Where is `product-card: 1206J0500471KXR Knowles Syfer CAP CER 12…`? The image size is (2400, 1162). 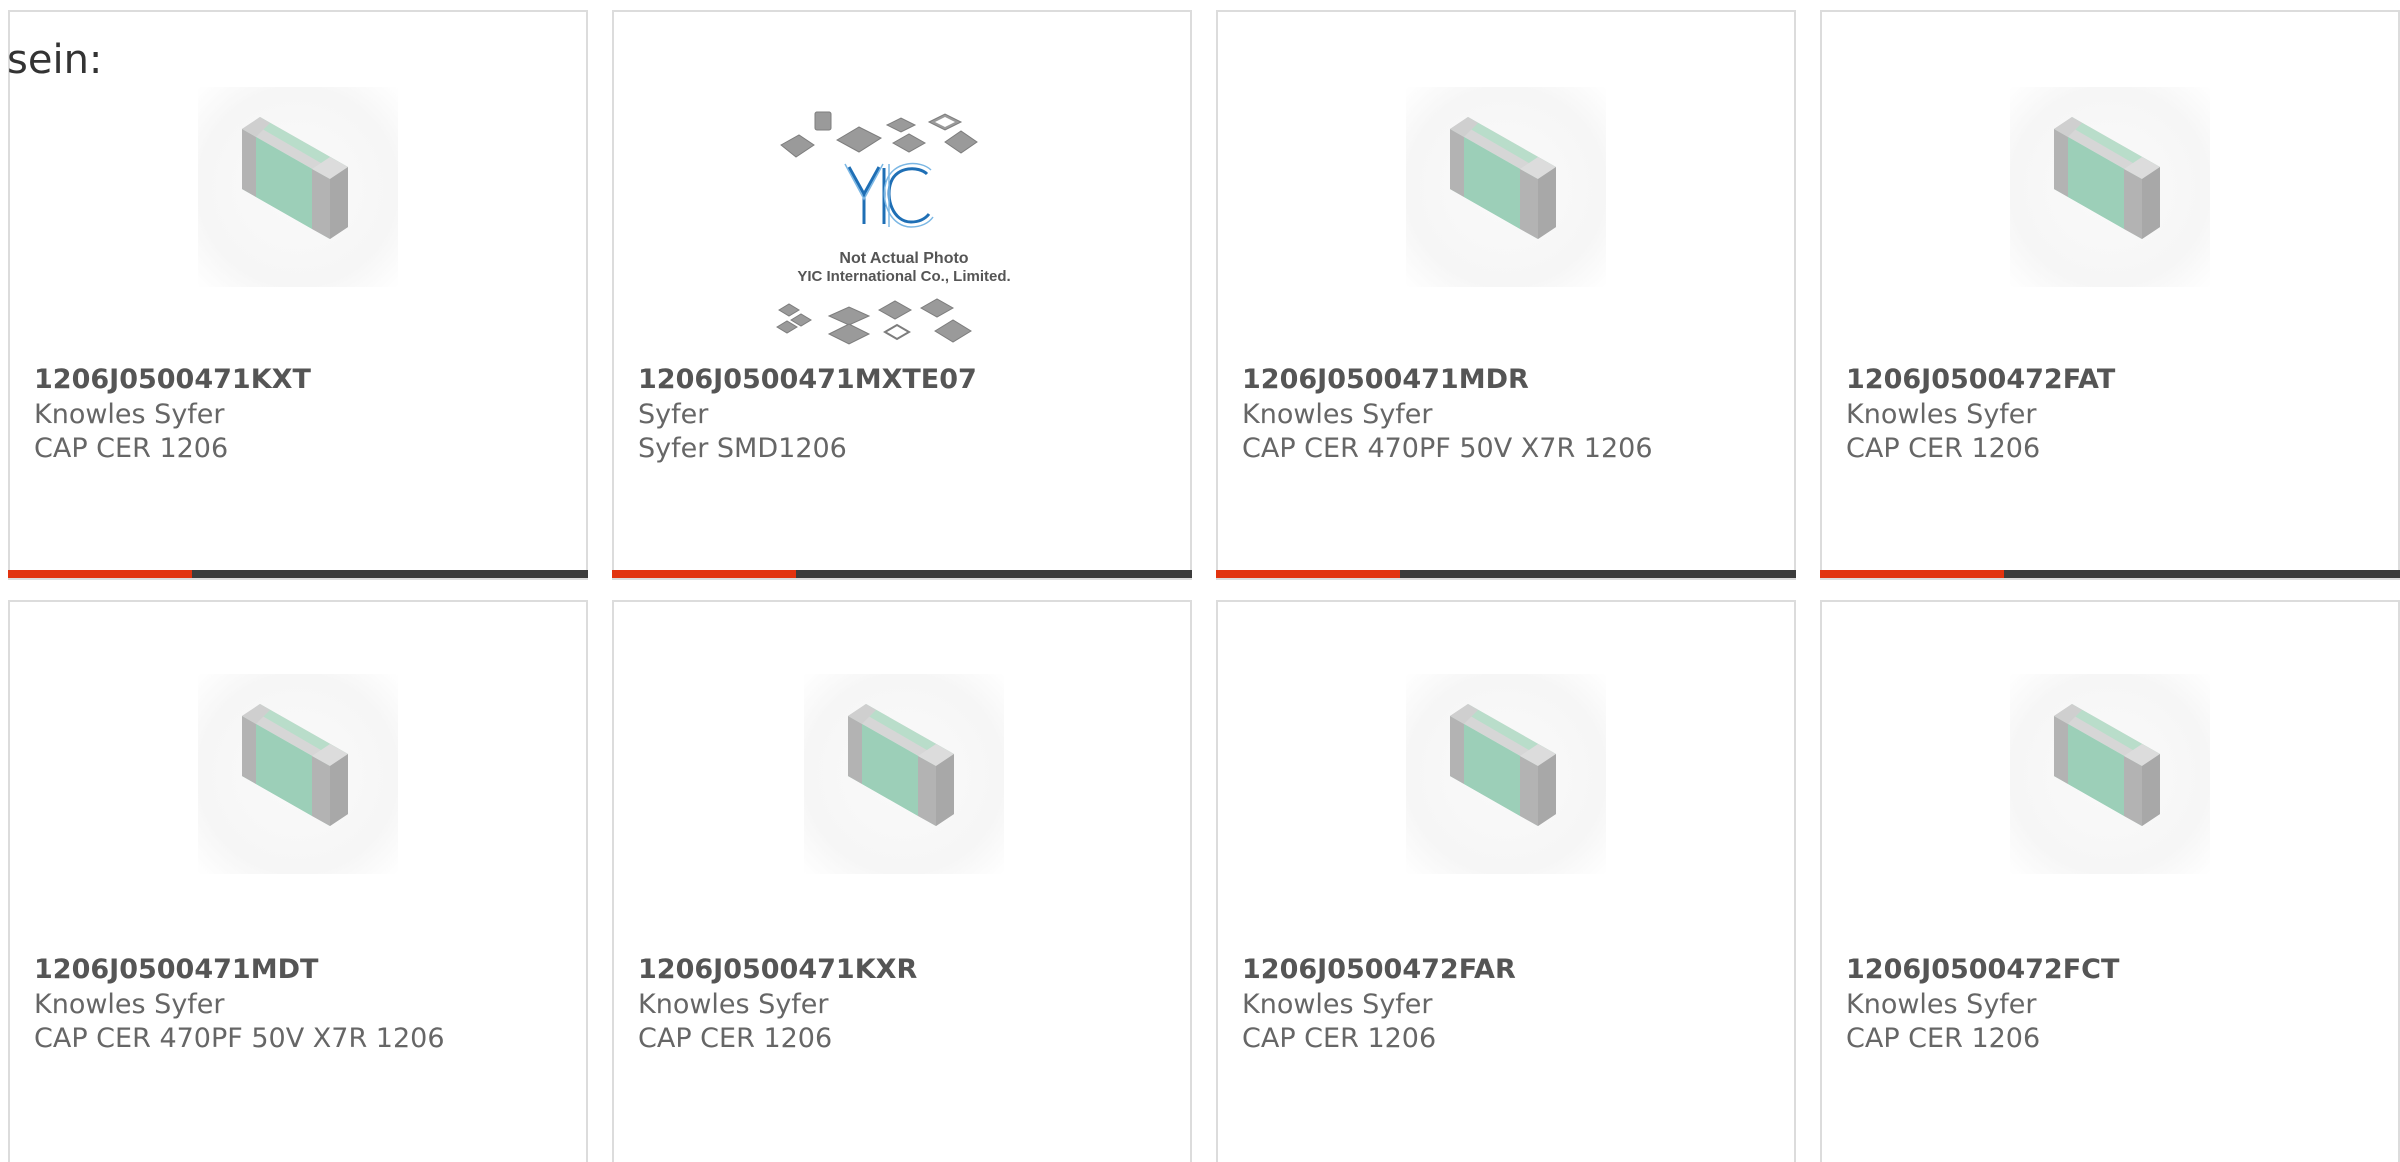
product-card: 1206J0500471KXR Knowles Syfer CAP CER 12… is located at coordinates (902, 881).